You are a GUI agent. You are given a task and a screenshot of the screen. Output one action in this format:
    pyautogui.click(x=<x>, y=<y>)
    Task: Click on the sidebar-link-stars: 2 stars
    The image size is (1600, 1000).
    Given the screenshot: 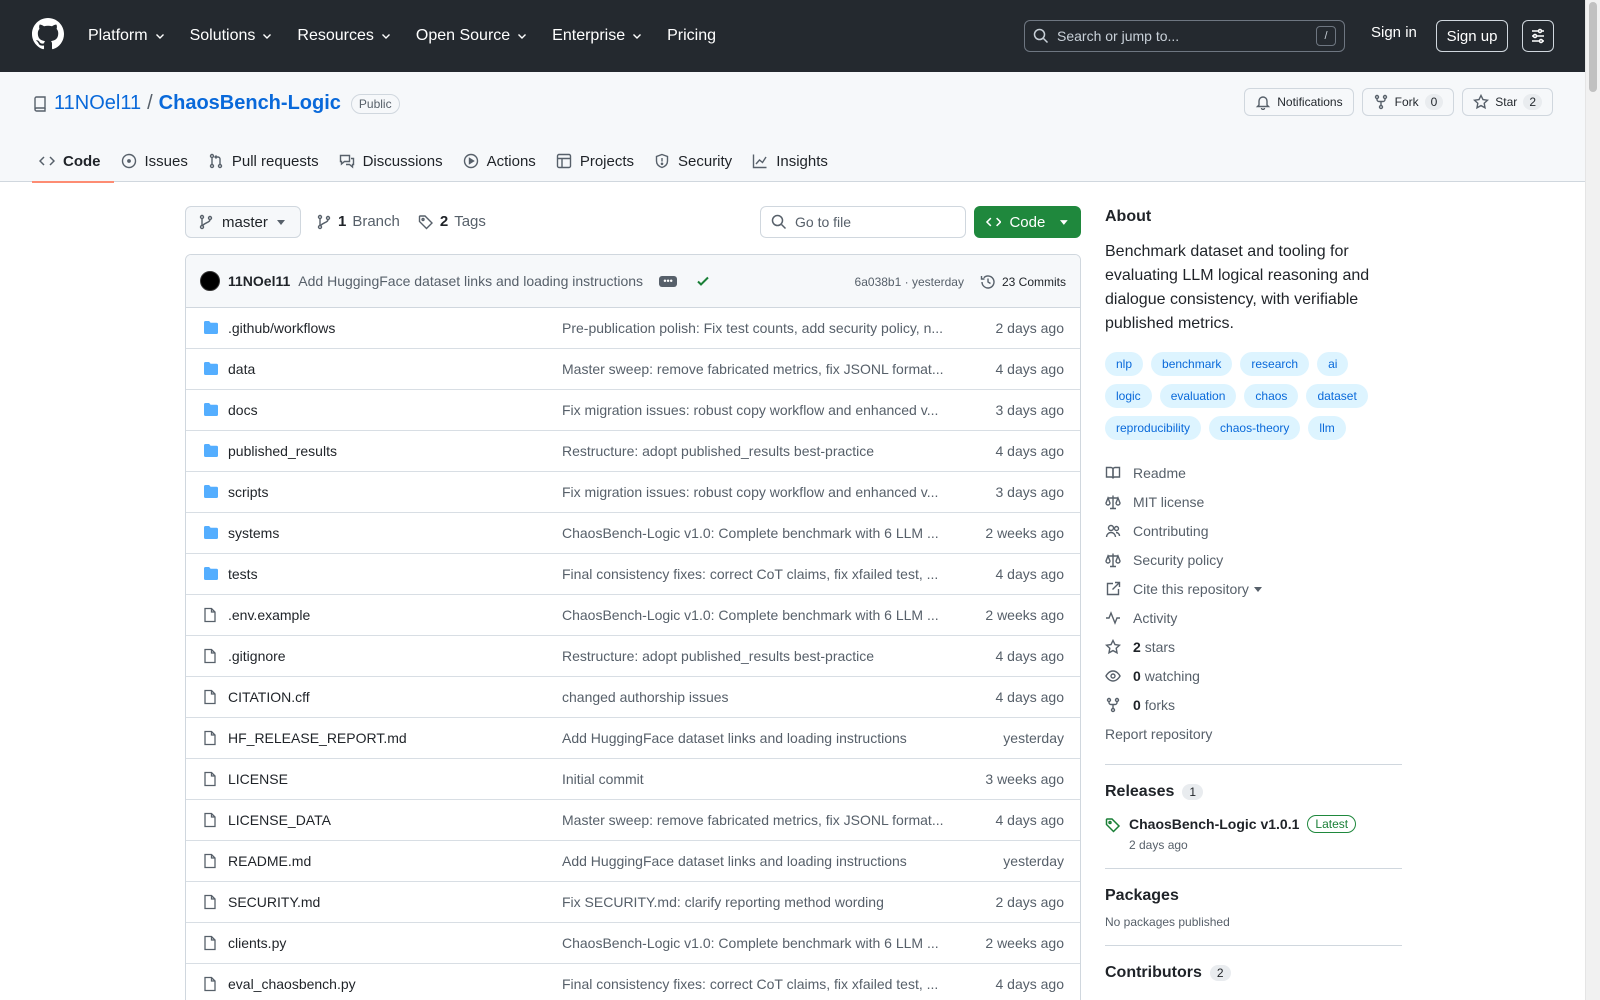 What is the action you would take?
    pyautogui.click(x=1253, y=646)
    